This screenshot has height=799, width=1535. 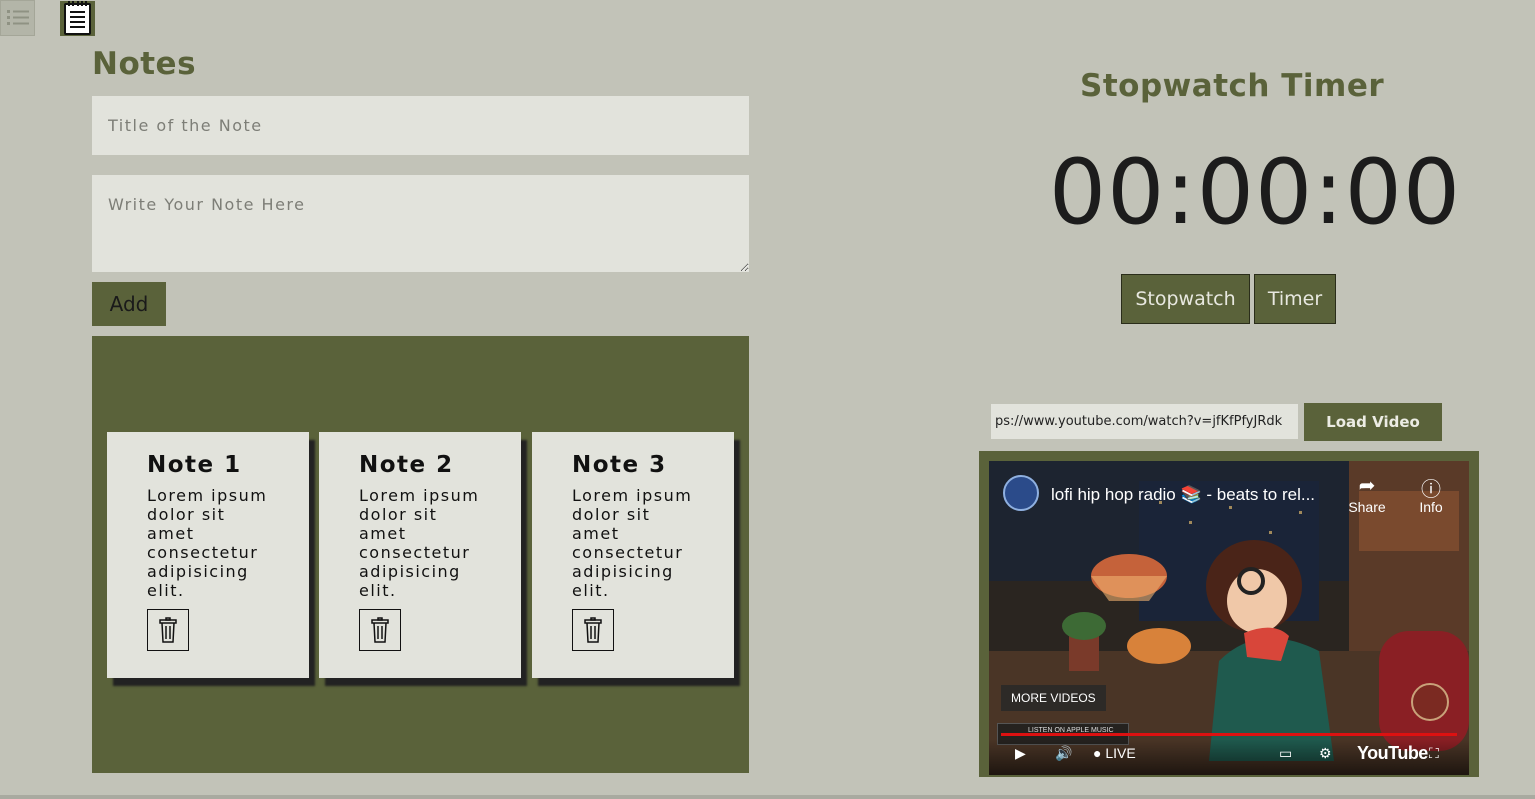 What do you see at coordinates (1373, 422) in the screenshot?
I see `load-video-button: Load Video` at bounding box center [1373, 422].